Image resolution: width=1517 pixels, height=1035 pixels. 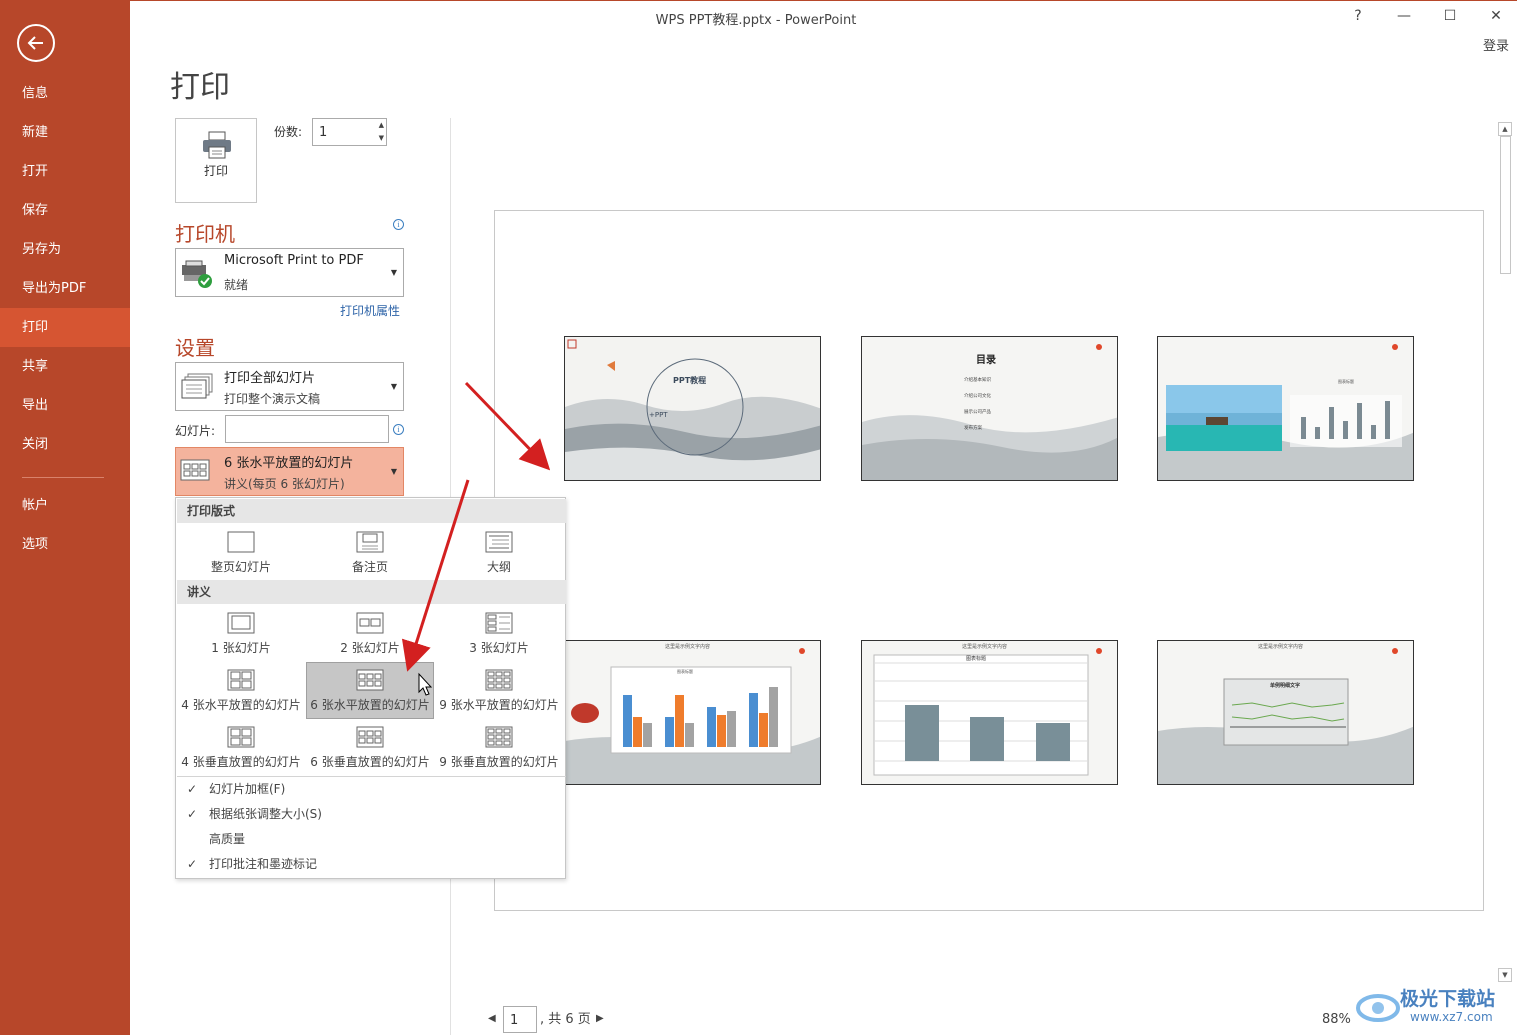 I want to click on annotation-overlay, so click(x=476, y=538).